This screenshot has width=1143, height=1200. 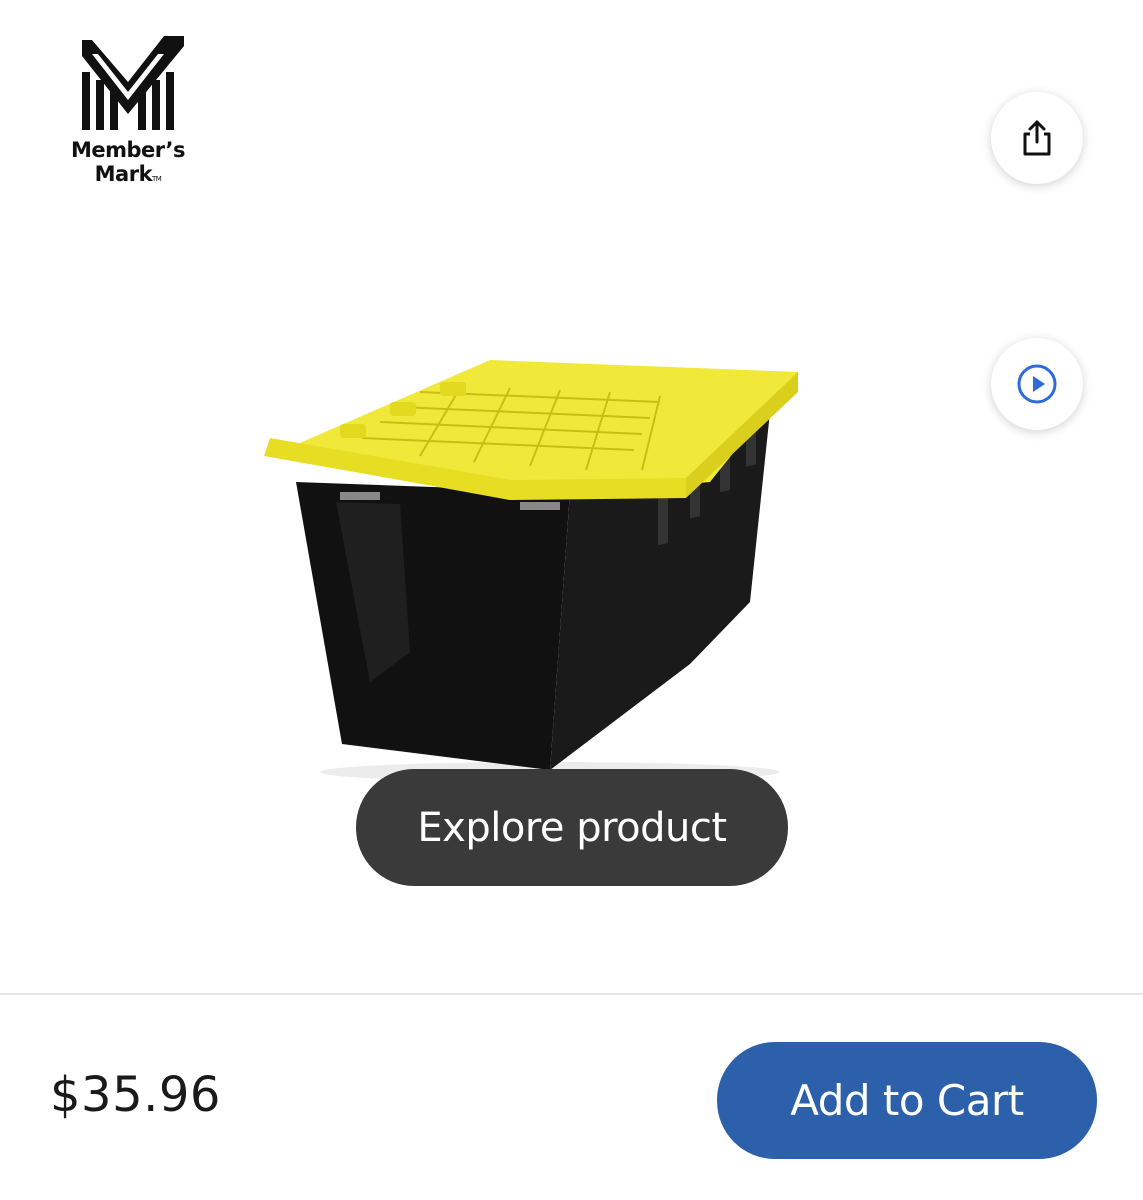 I want to click on trademark: TM, so click(x=157, y=179).